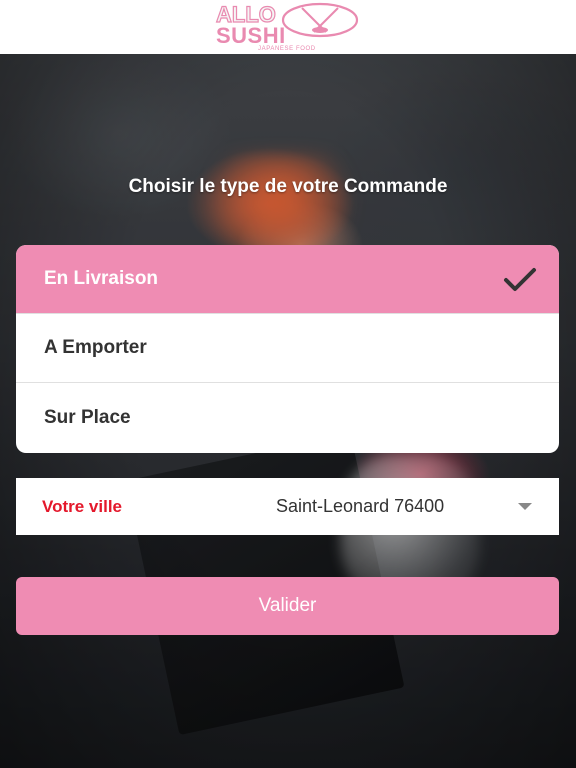 The image size is (576, 768). I want to click on chopsticks-emblem-icon, so click(320, 20).